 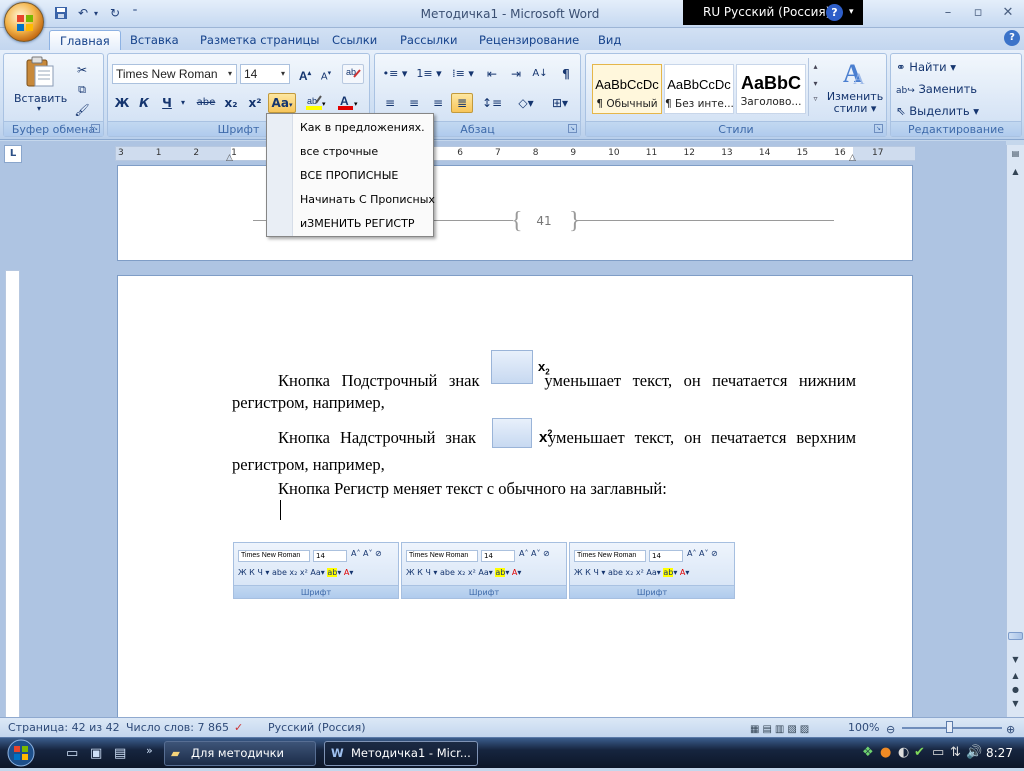 What do you see at coordinates (115, 13) in the screenshot?
I see `redo-icon: ↻` at bounding box center [115, 13].